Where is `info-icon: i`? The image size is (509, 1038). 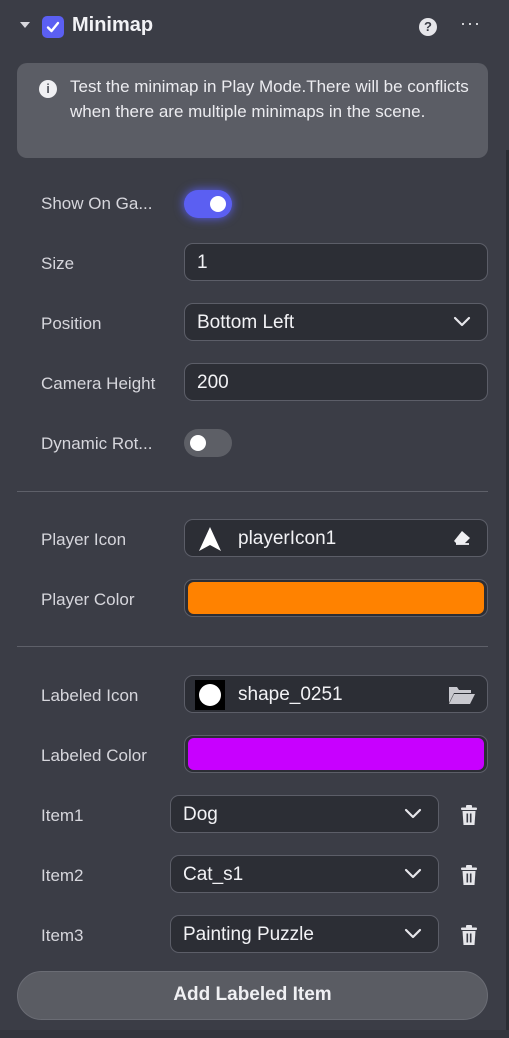 info-icon: i is located at coordinates (48, 89).